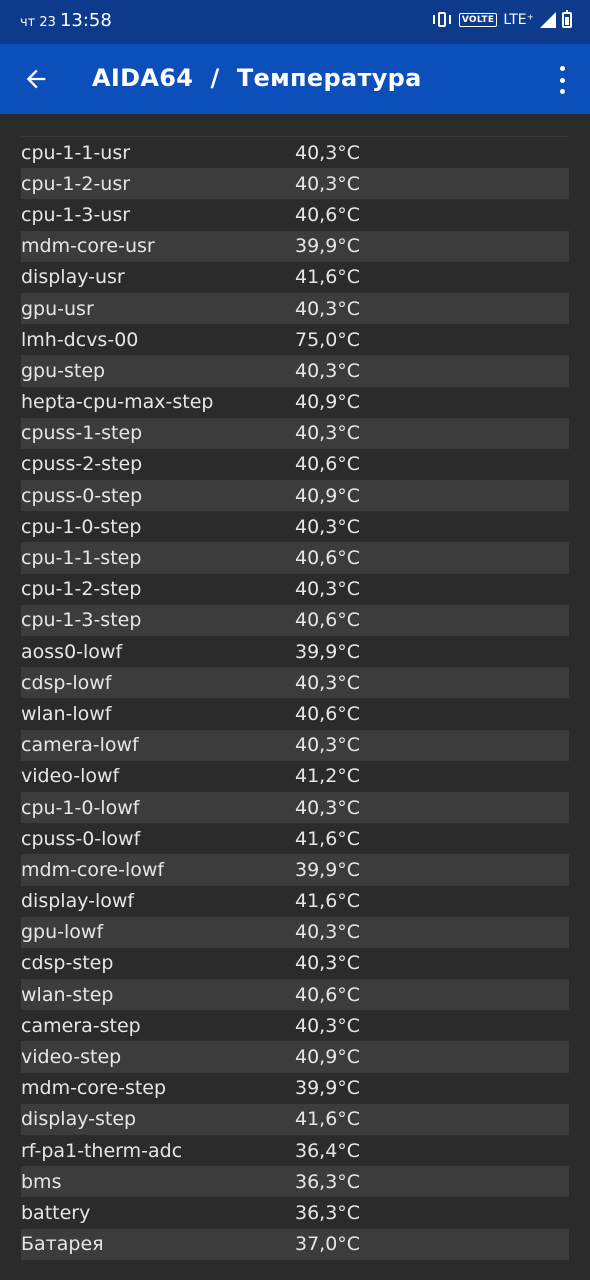  What do you see at coordinates (67, 963) in the screenshot?
I see `sensor-name: cdsp-step` at bounding box center [67, 963].